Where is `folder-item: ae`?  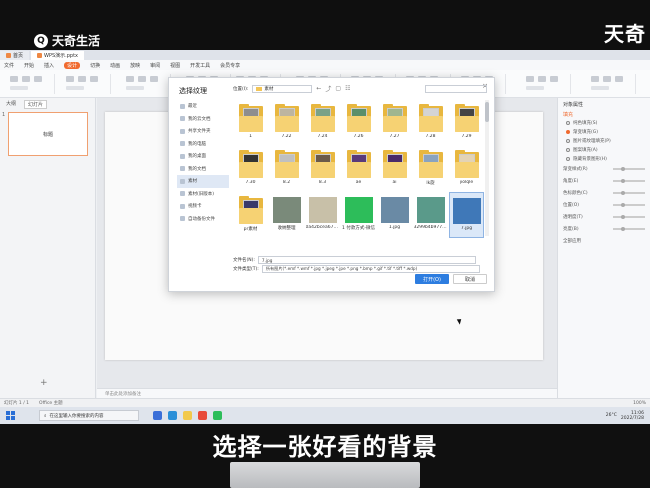
folder-item: ae is located at coordinates (358, 169).